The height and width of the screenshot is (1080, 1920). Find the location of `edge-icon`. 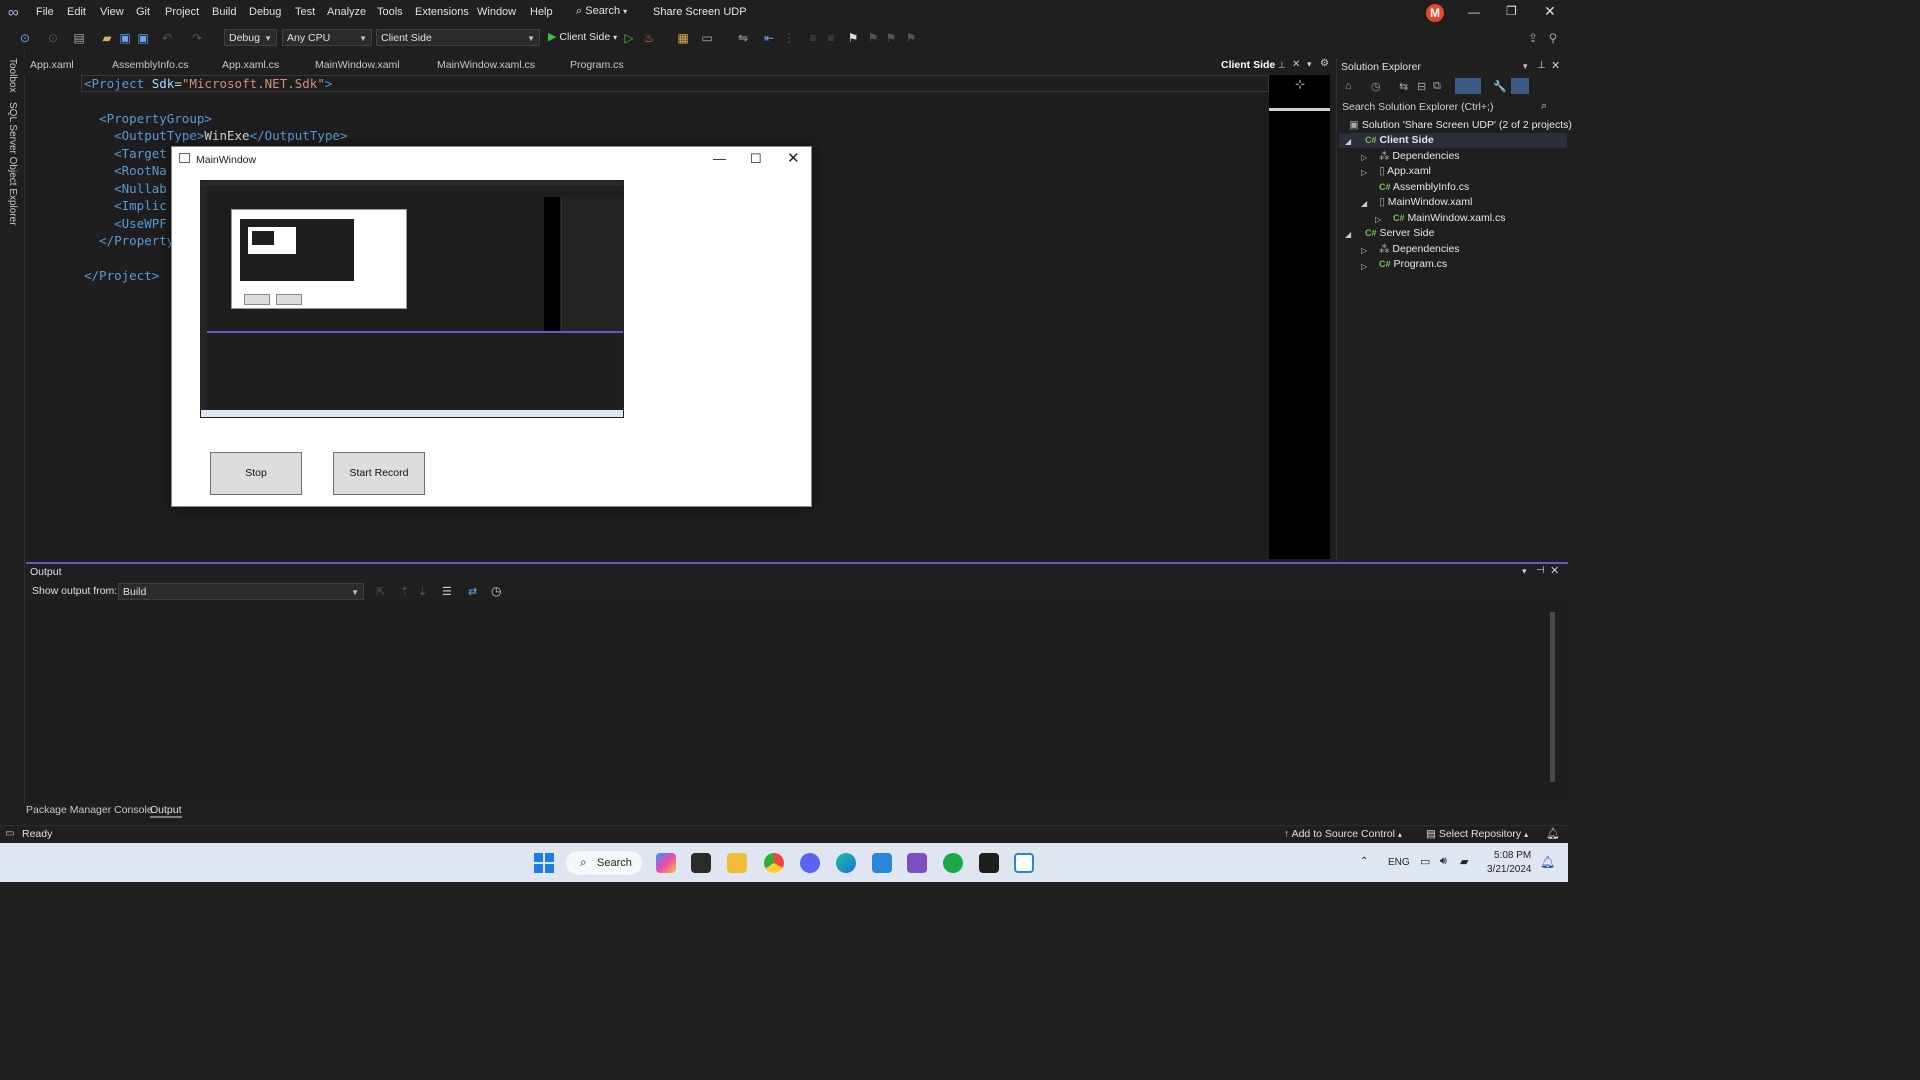

edge-icon is located at coordinates (846, 863).